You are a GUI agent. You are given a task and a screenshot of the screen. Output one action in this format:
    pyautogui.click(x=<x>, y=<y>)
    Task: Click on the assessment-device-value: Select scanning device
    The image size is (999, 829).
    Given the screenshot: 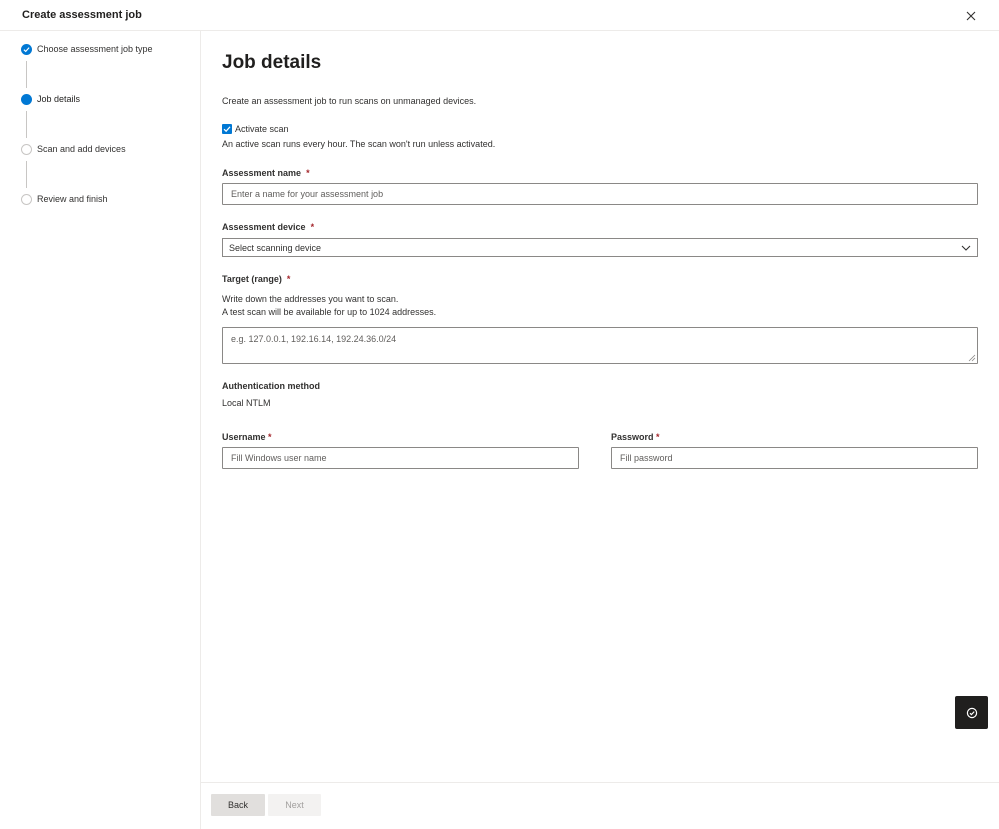 What is the action you would take?
    pyautogui.click(x=275, y=247)
    